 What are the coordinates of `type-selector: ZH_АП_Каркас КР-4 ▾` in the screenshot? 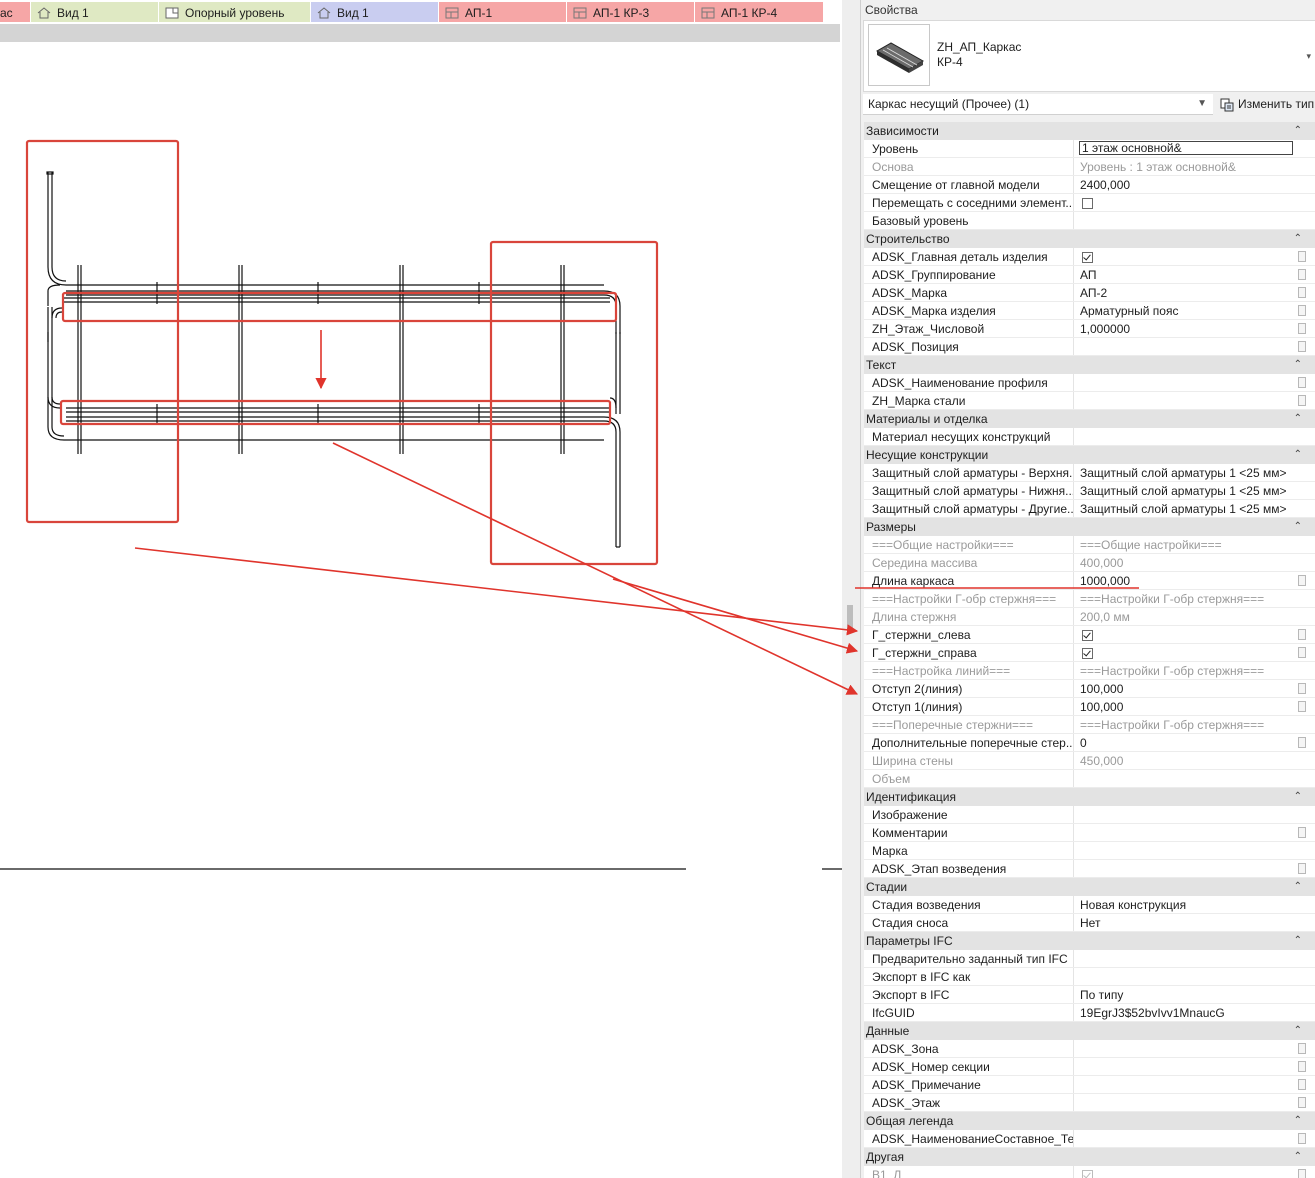 It's located at (1089, 56).